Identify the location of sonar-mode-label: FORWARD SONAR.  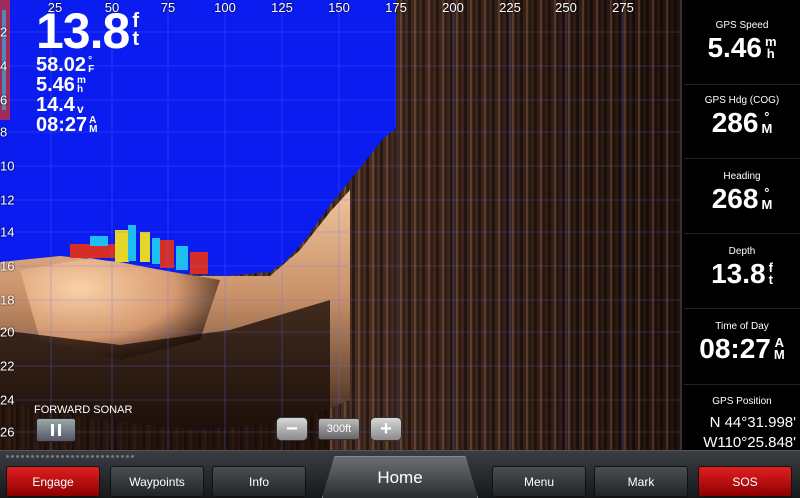
(83, 410).